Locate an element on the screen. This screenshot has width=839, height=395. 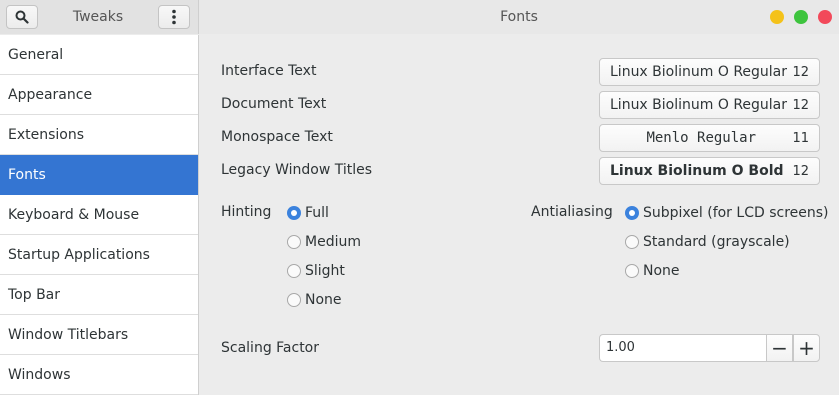
header-bar: Tweaks Fonts is located at coordinates (419, 17).